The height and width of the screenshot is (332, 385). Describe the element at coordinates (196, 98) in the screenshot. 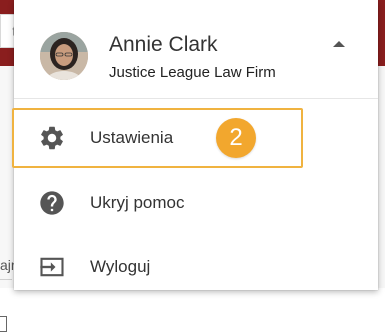

I see `menu-divider` at that location.